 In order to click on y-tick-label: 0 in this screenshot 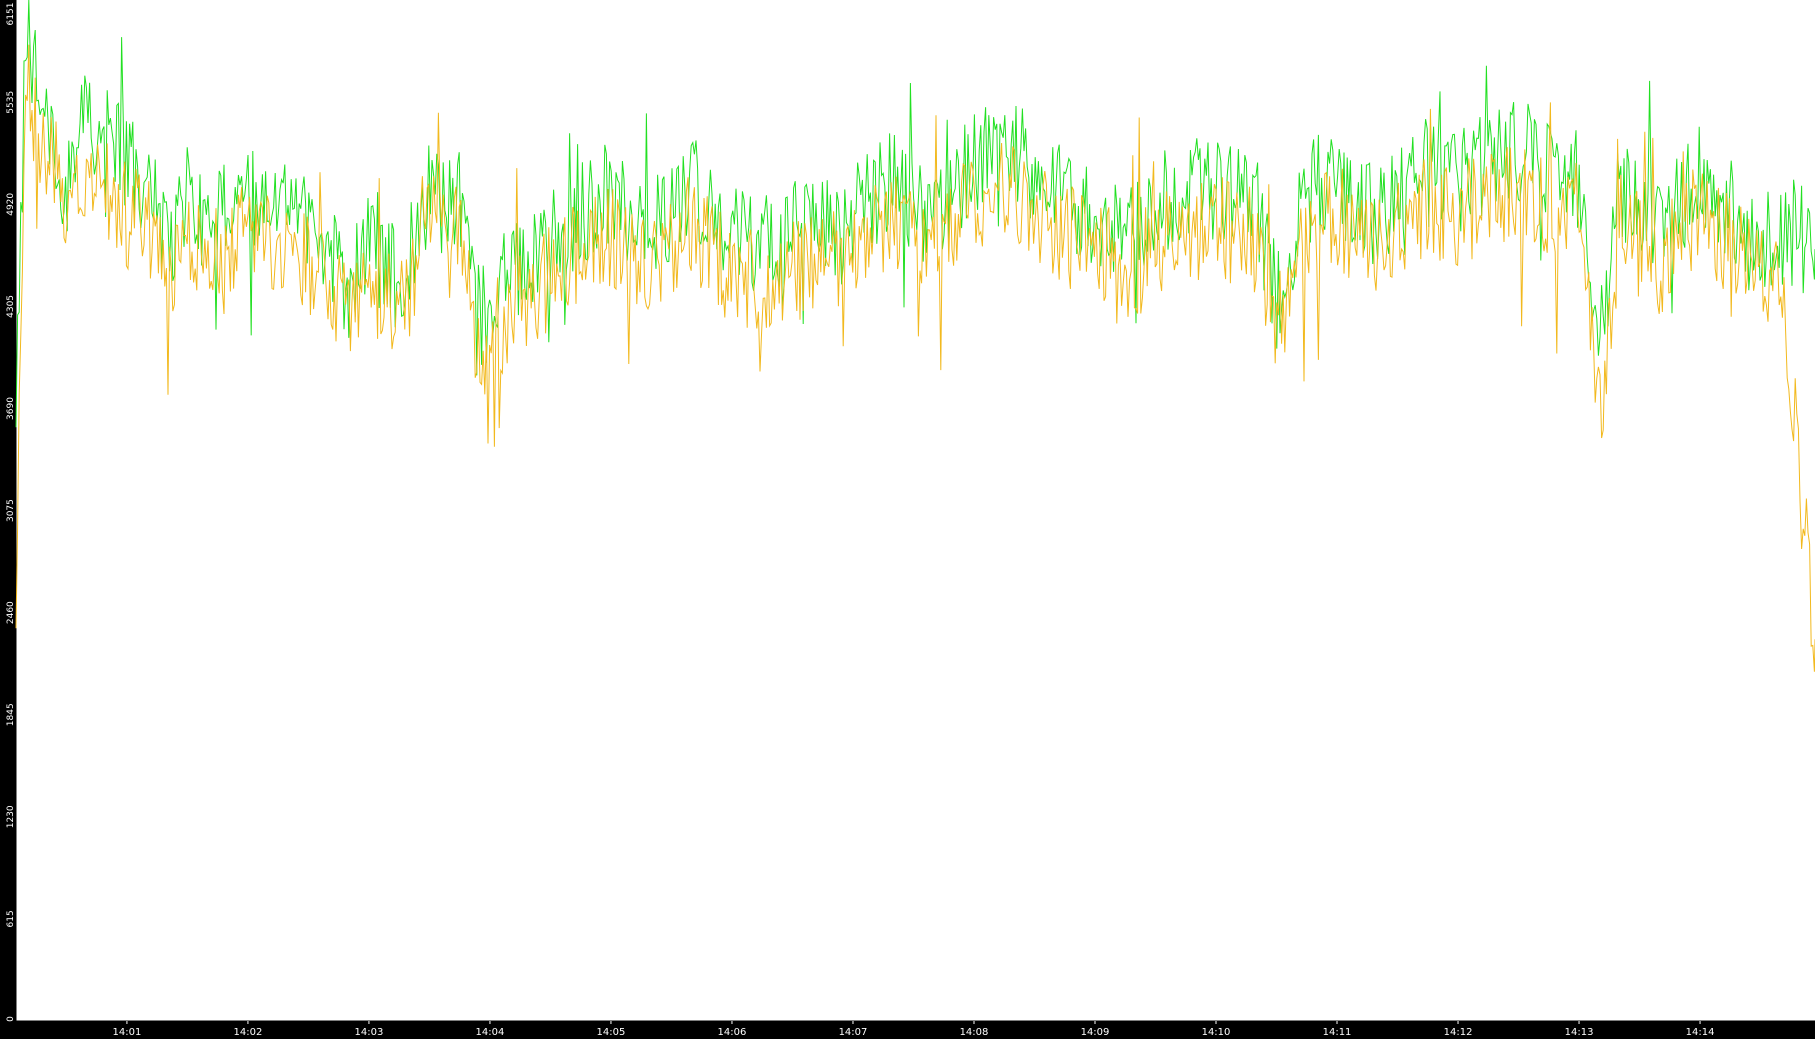, I will do `click(11, 1019)`.